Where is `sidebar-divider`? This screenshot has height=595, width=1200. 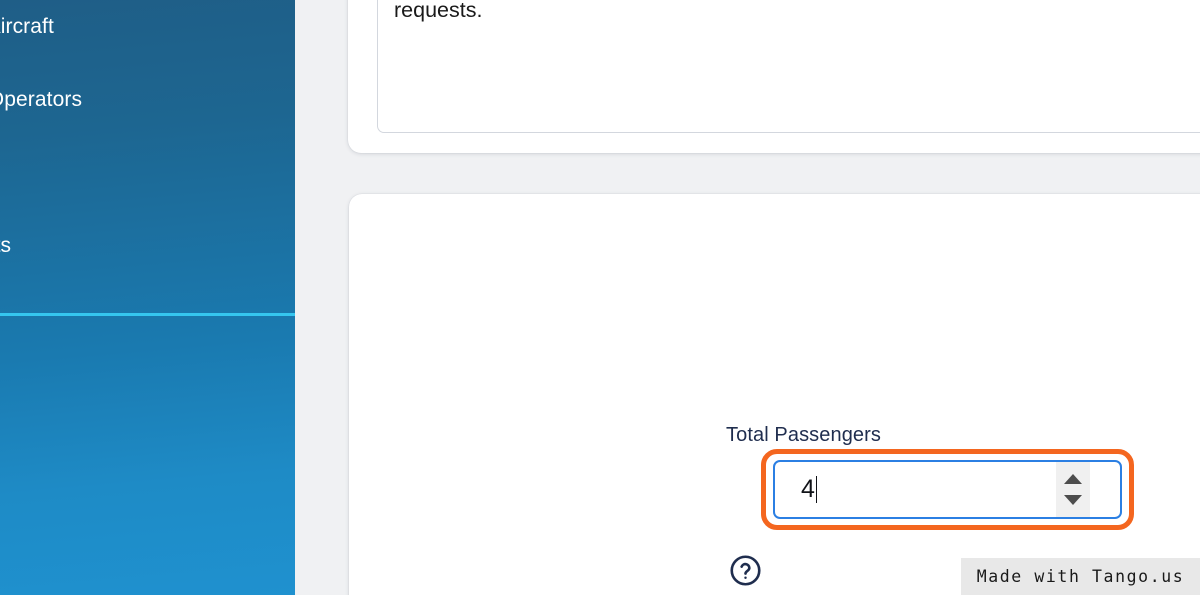
sidebar-divider is located at coordinates (147, 314).